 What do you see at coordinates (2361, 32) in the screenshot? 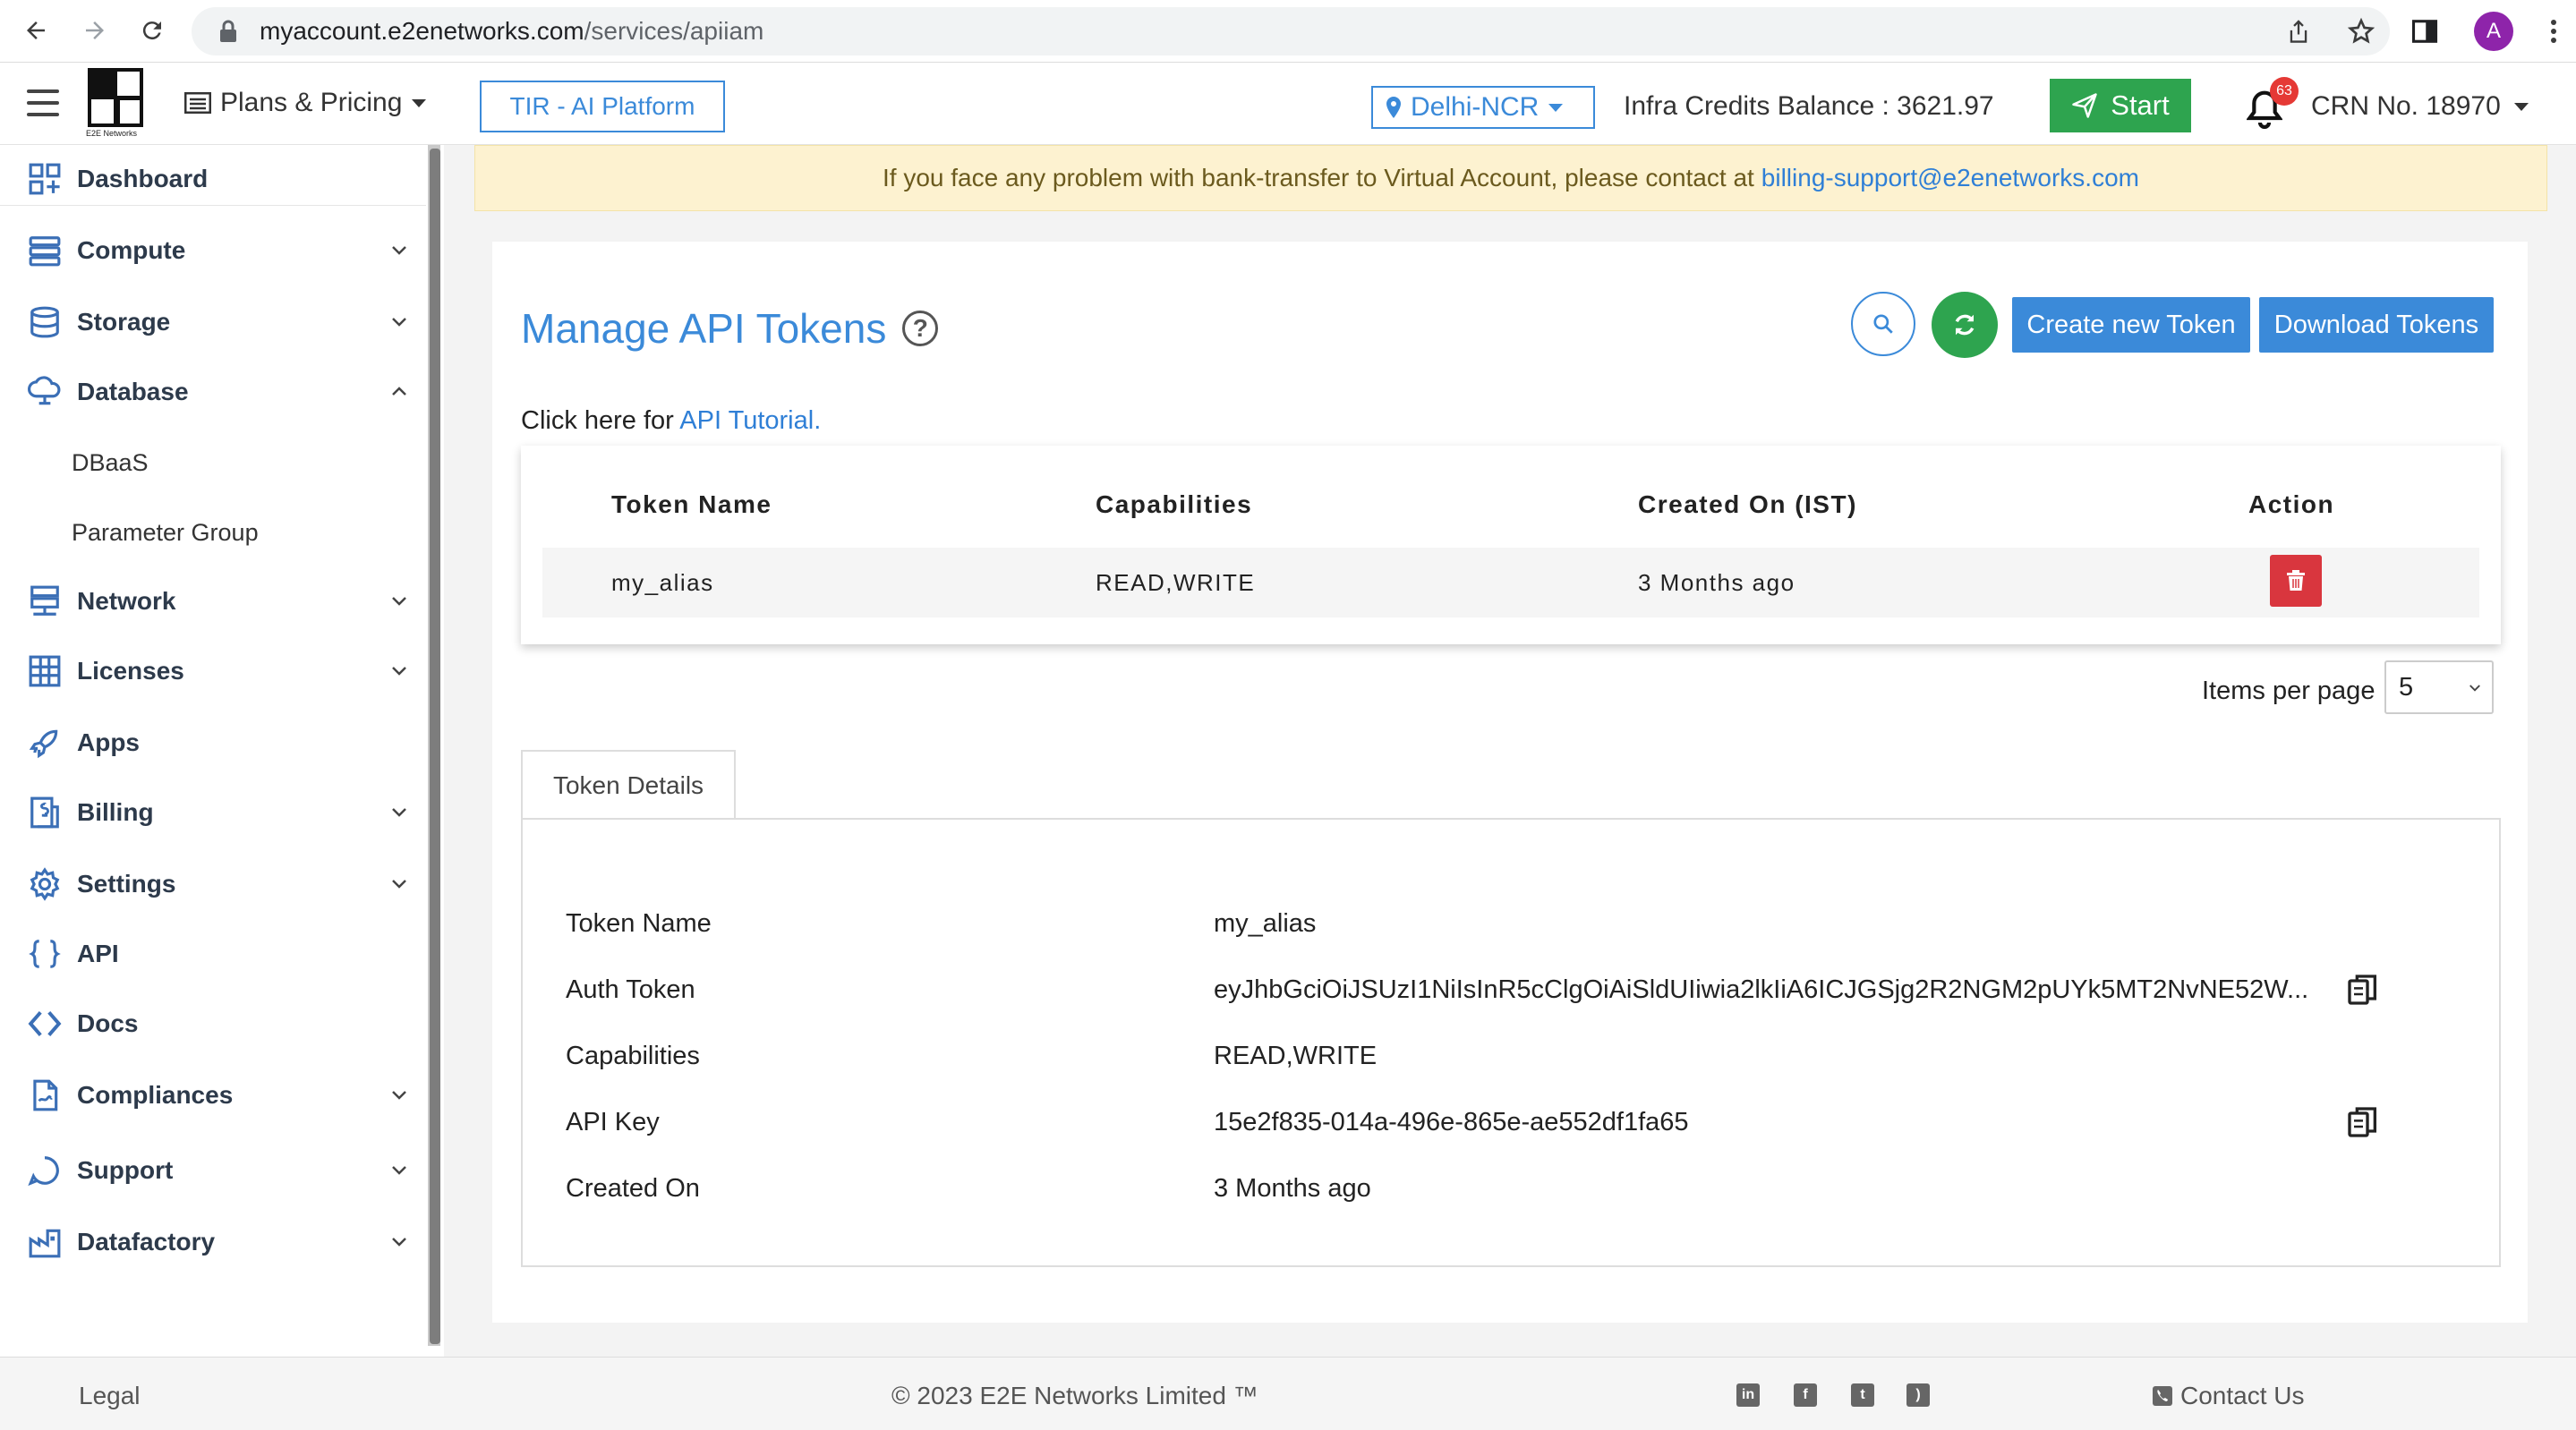
I see `star-icon` at bounding box center [2361, 32].